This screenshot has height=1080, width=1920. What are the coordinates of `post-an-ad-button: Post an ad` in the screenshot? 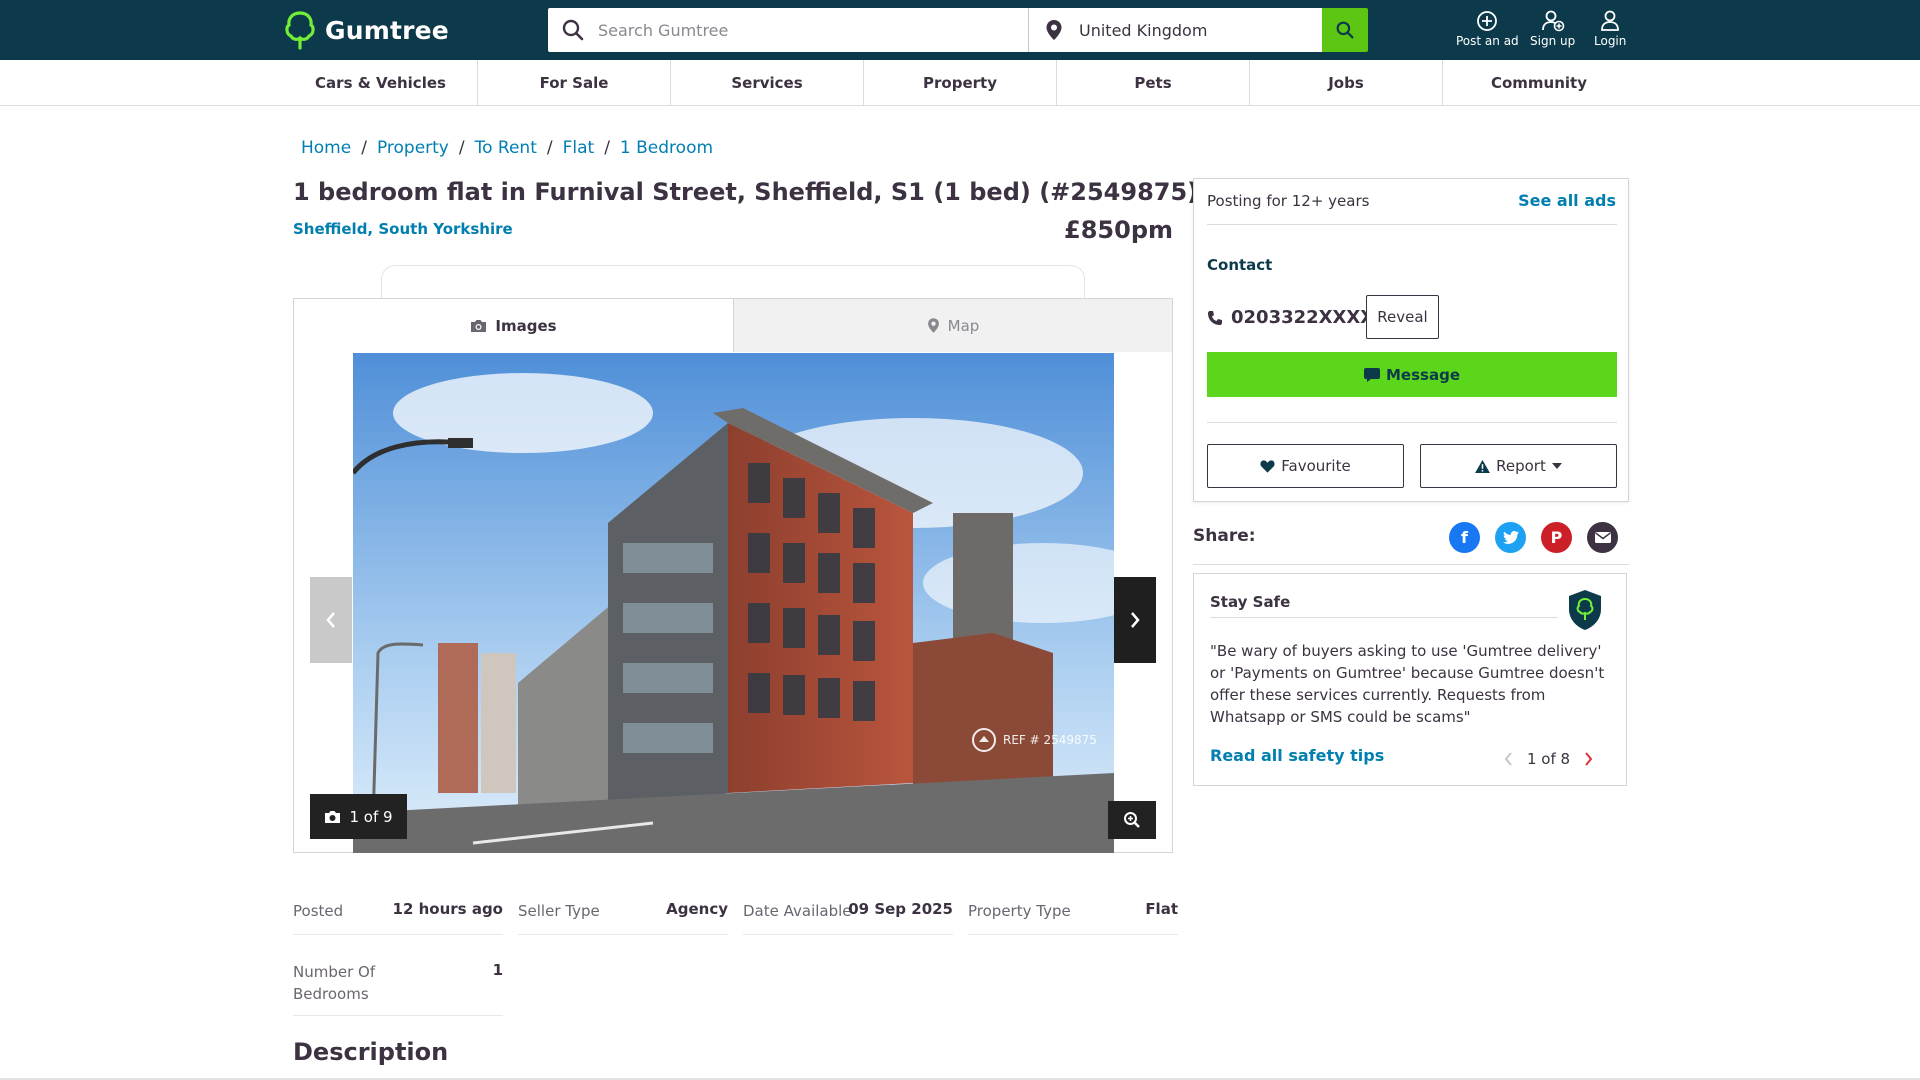 It's located at (1487, 29).